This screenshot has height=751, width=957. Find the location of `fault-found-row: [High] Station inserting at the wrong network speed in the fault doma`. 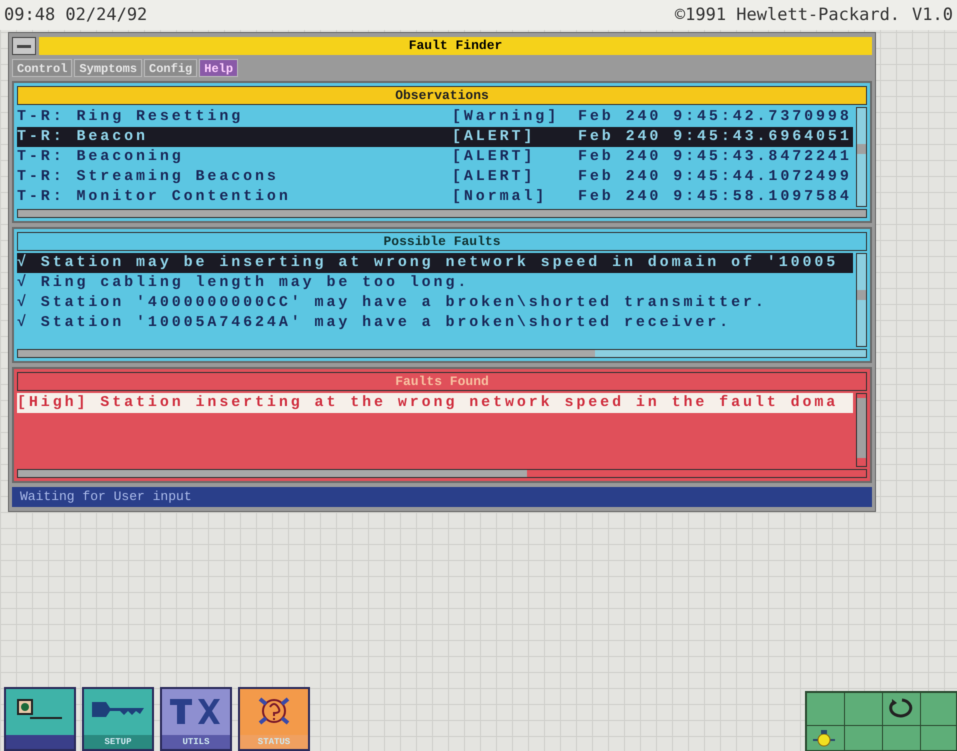

fault-found-row: [High] Station inserting at the wrong network speed in the fault doma is located at coordinates (435, 403).